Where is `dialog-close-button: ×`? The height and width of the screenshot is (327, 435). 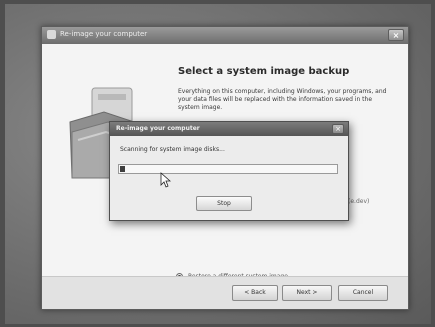 dialog-close-button: × is located at coordinates (338, 129).